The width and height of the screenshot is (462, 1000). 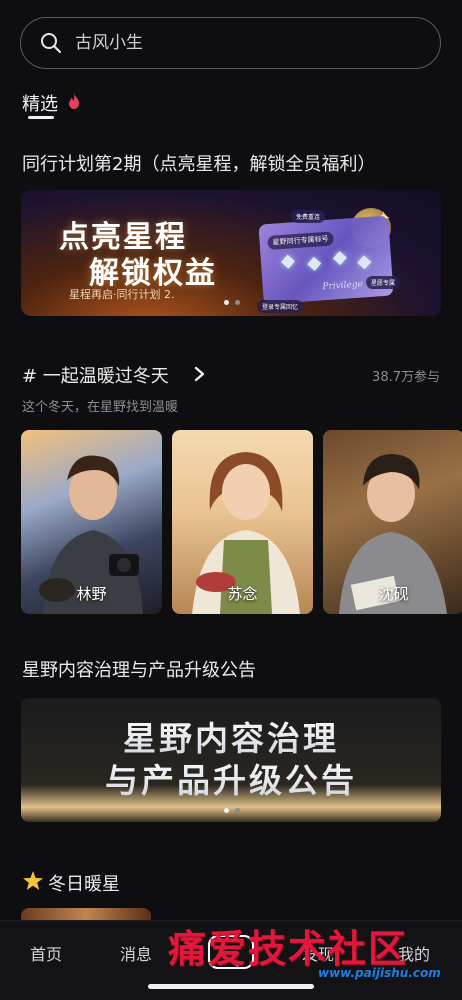 I want to click on watermark-text: 痛爱技术社区, so click(x=288, y=948).